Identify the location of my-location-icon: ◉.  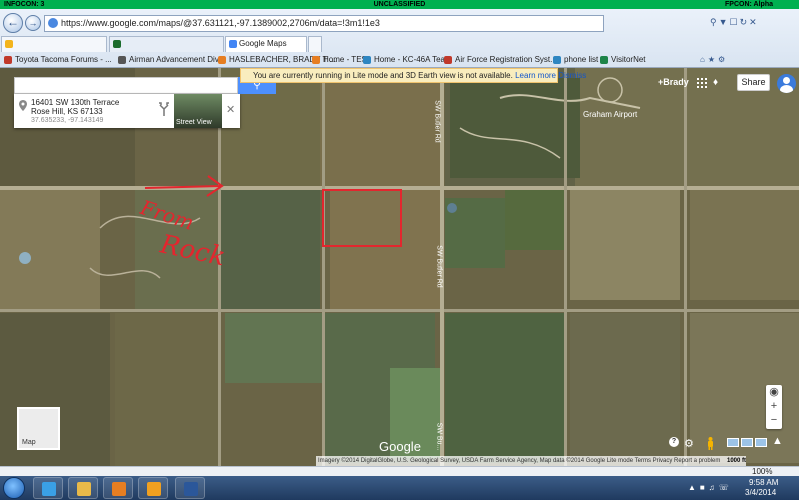
(774, 392).